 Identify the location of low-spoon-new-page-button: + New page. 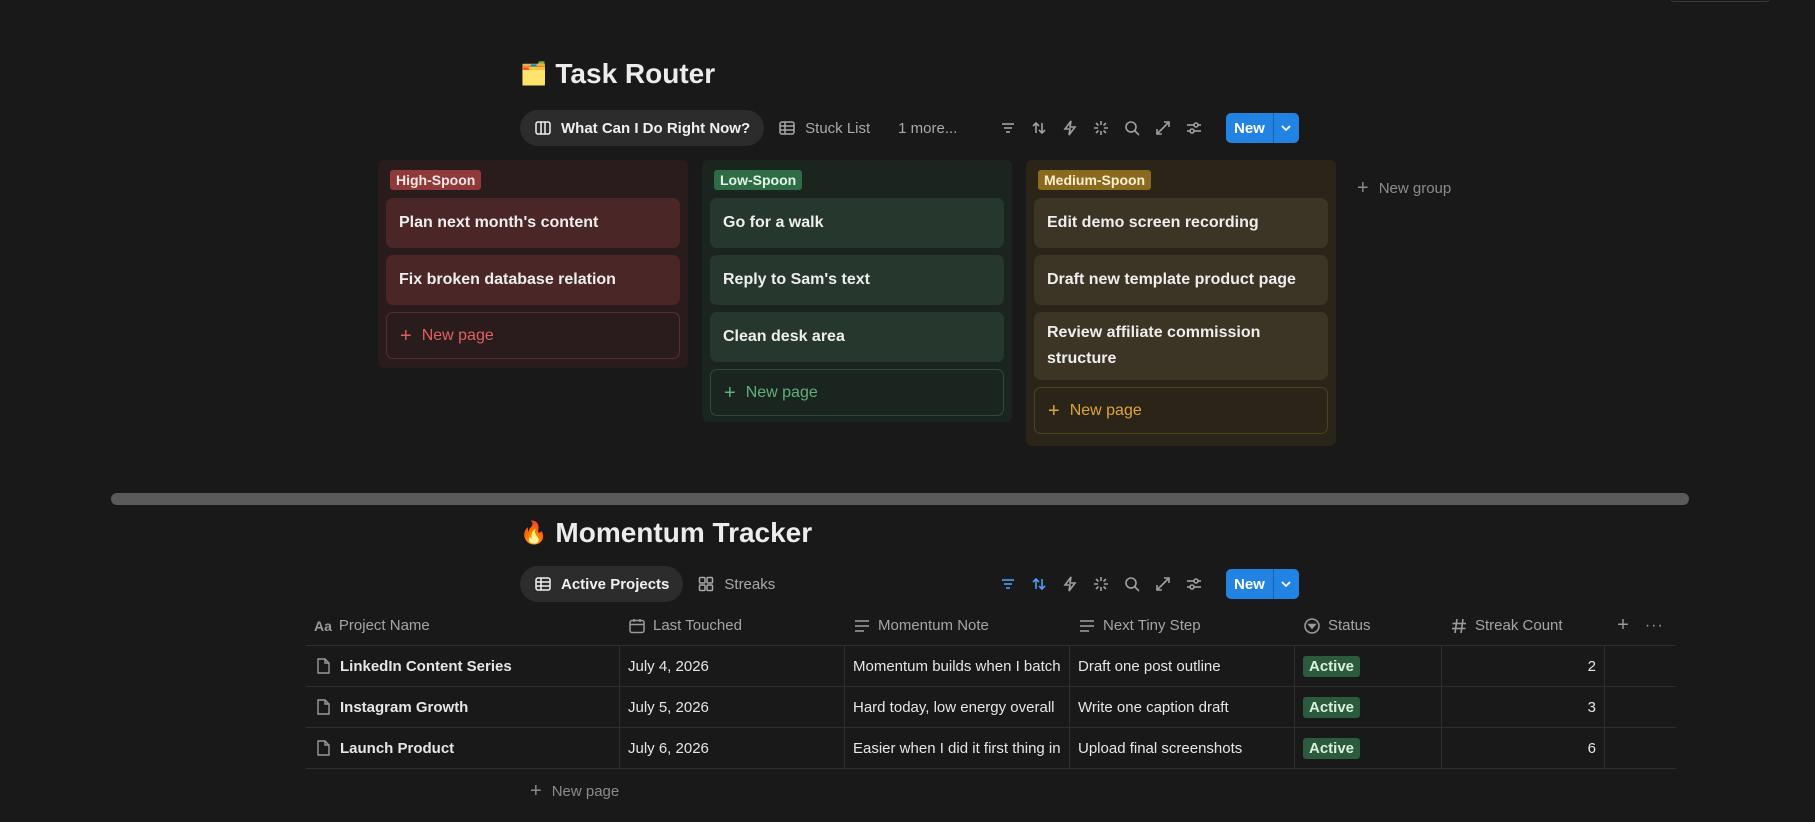
(857, 392).